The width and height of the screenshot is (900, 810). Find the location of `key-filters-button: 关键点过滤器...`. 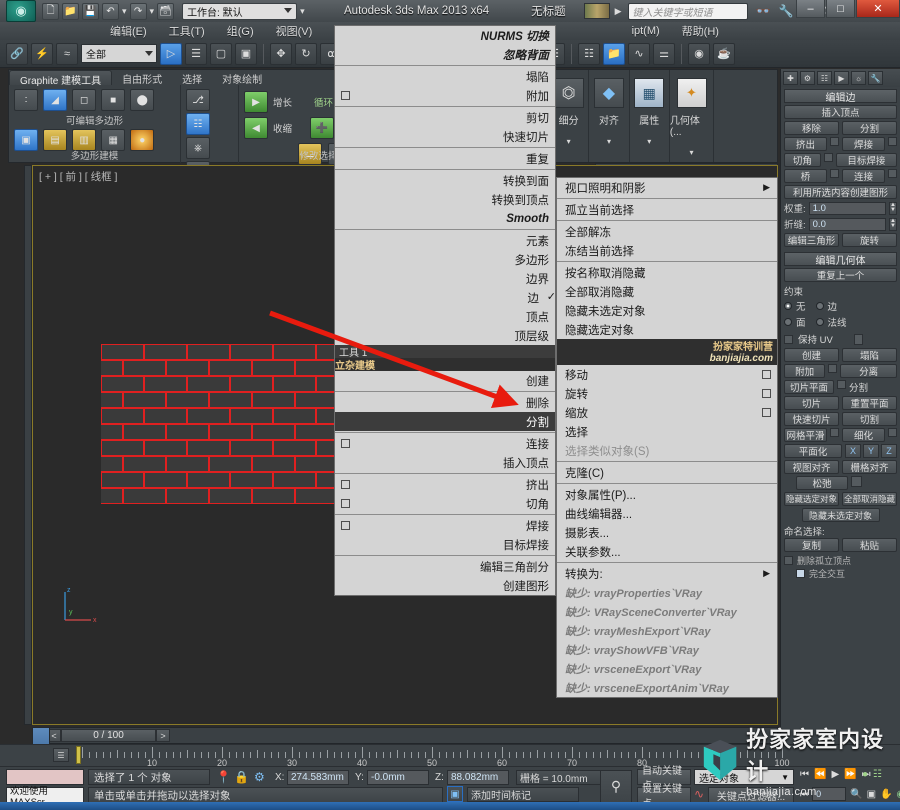

key-filters-button: 关键点过滤器... is located at coordinates (751, 795).